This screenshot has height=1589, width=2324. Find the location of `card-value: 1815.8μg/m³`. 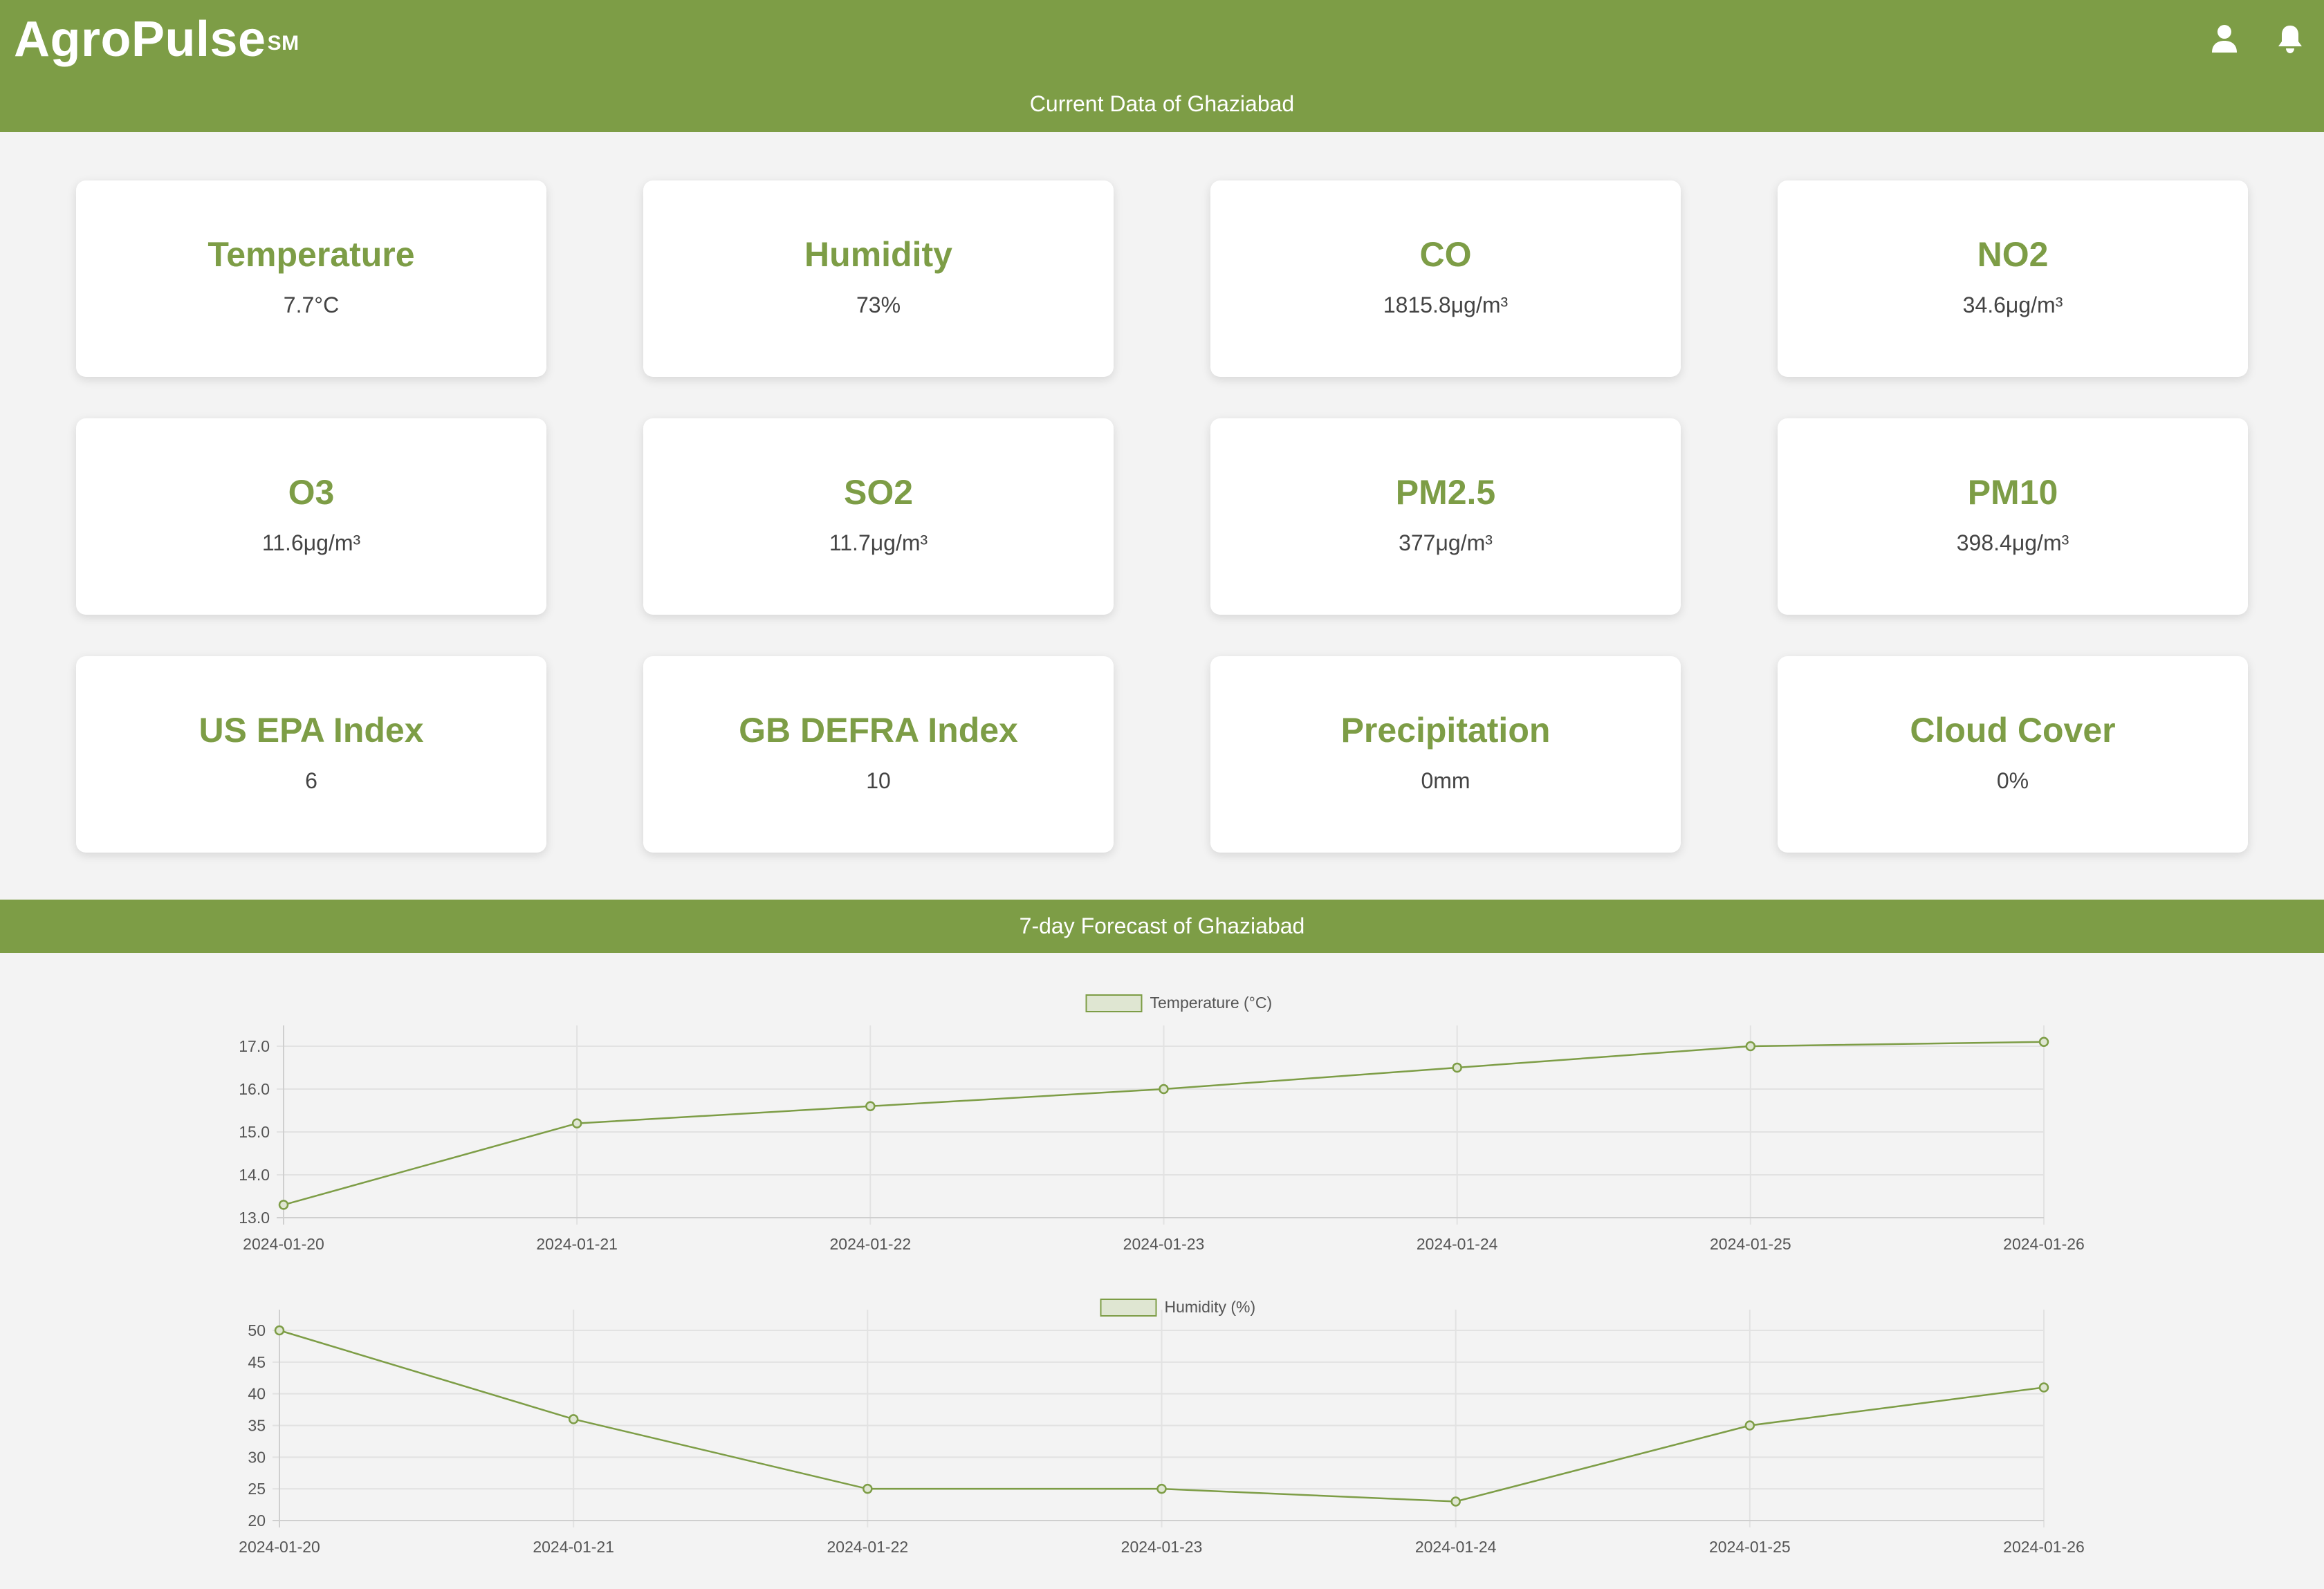

card-value: 1815.8μg/m³ is located at coordinates (1446, 304).